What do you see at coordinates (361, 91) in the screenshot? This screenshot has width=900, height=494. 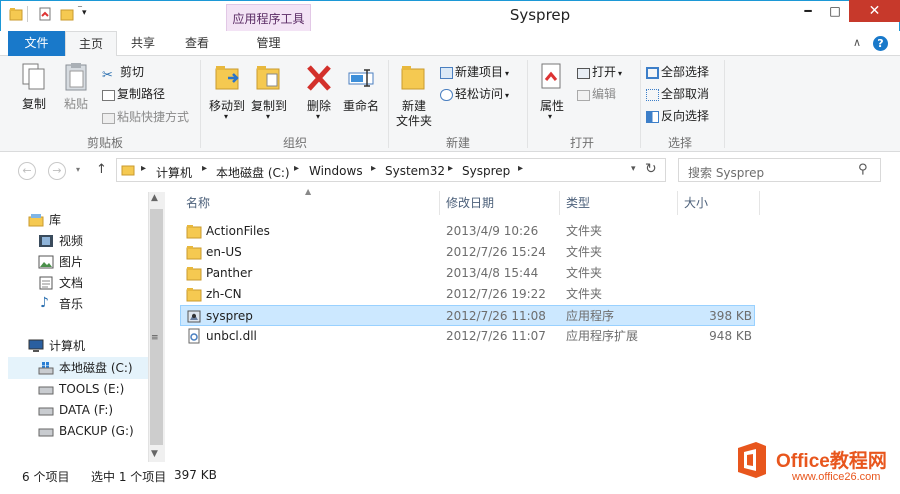 I see `rename-button: 重命名` at bounding box center [361, 91].